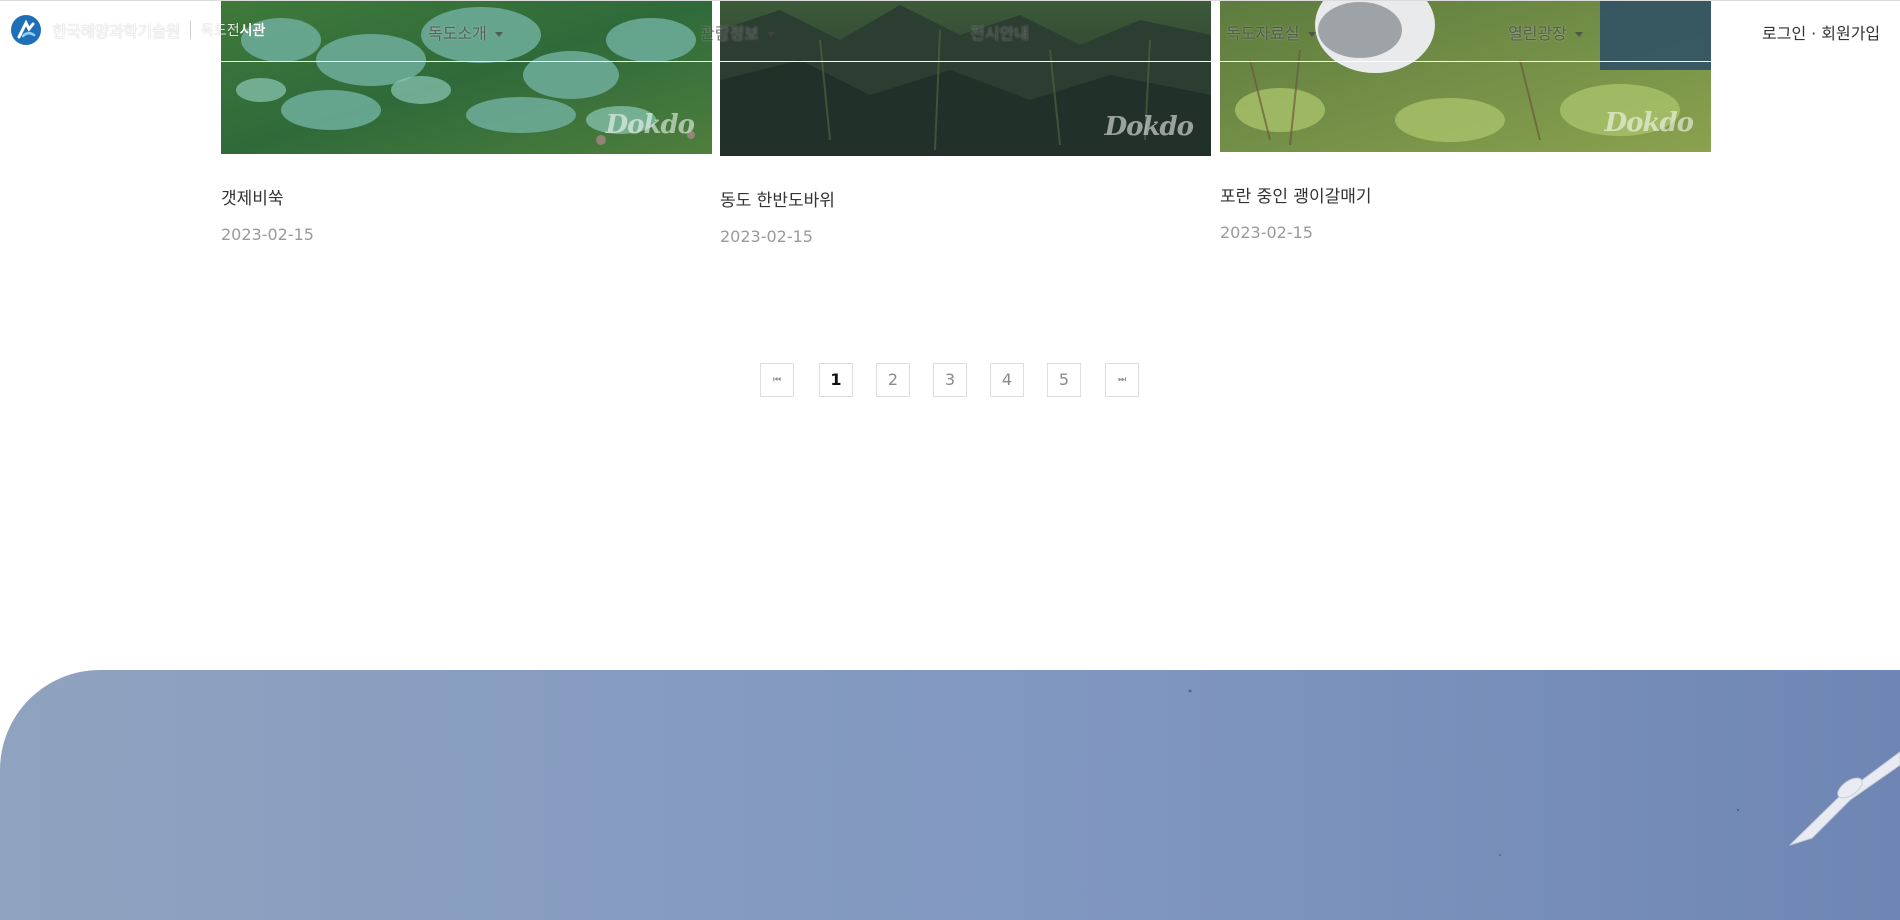 The image size is (1900, 920). What do you see at coordinates (26, 30) in the screenshot?
I see `logo-mark-icon` at bounding box center [26, 30].